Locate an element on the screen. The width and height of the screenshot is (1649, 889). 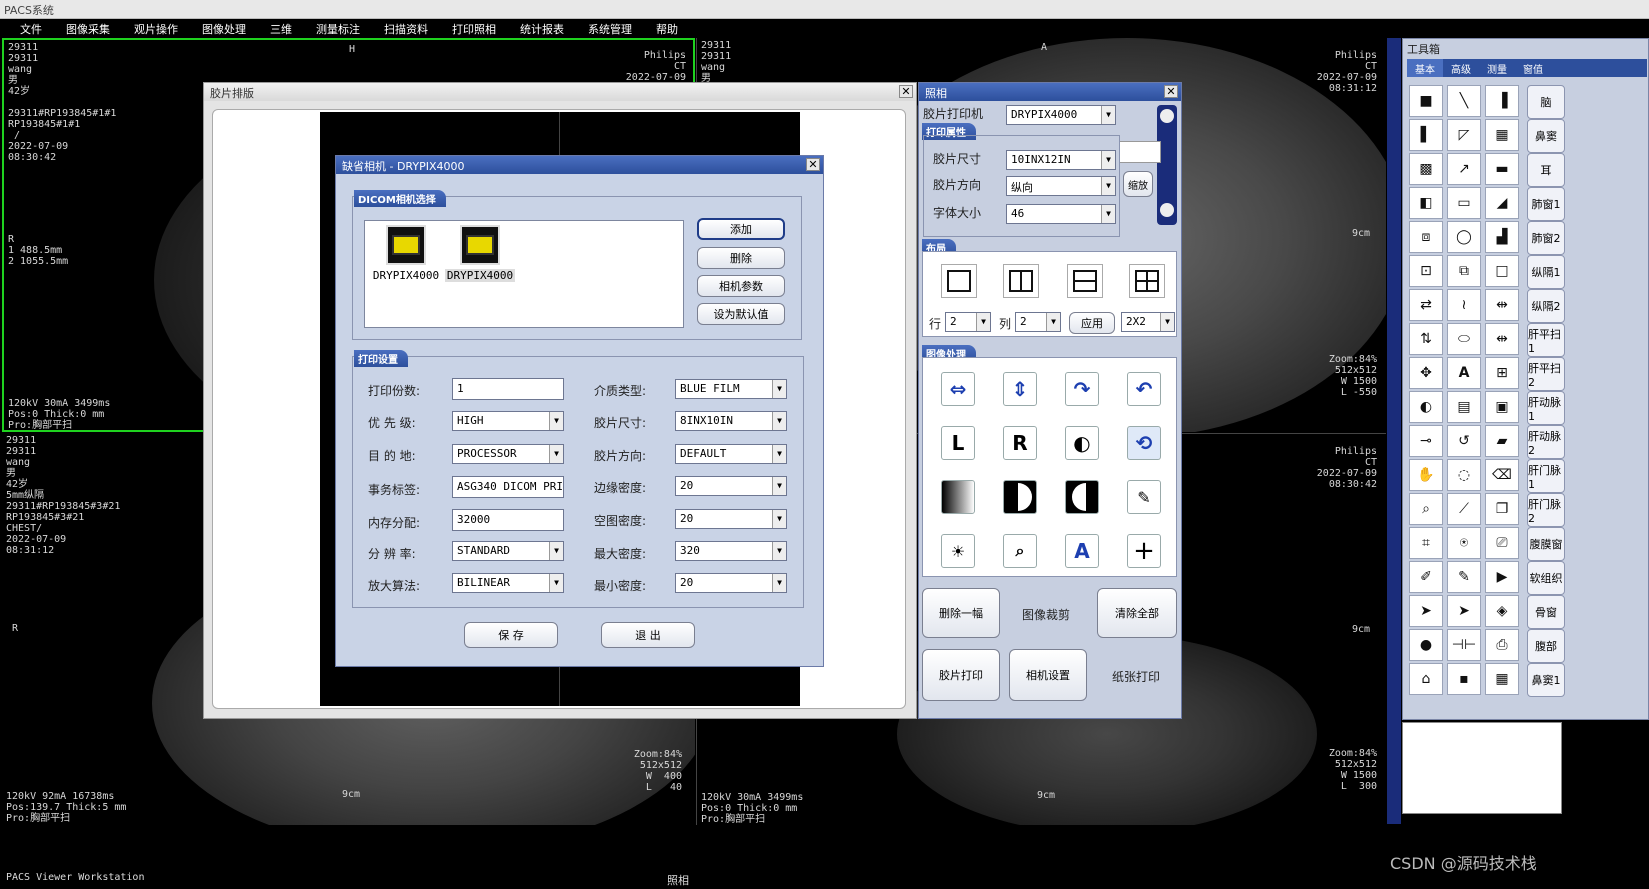
color-icon: ▤ is located at coordinates (1464, 407).